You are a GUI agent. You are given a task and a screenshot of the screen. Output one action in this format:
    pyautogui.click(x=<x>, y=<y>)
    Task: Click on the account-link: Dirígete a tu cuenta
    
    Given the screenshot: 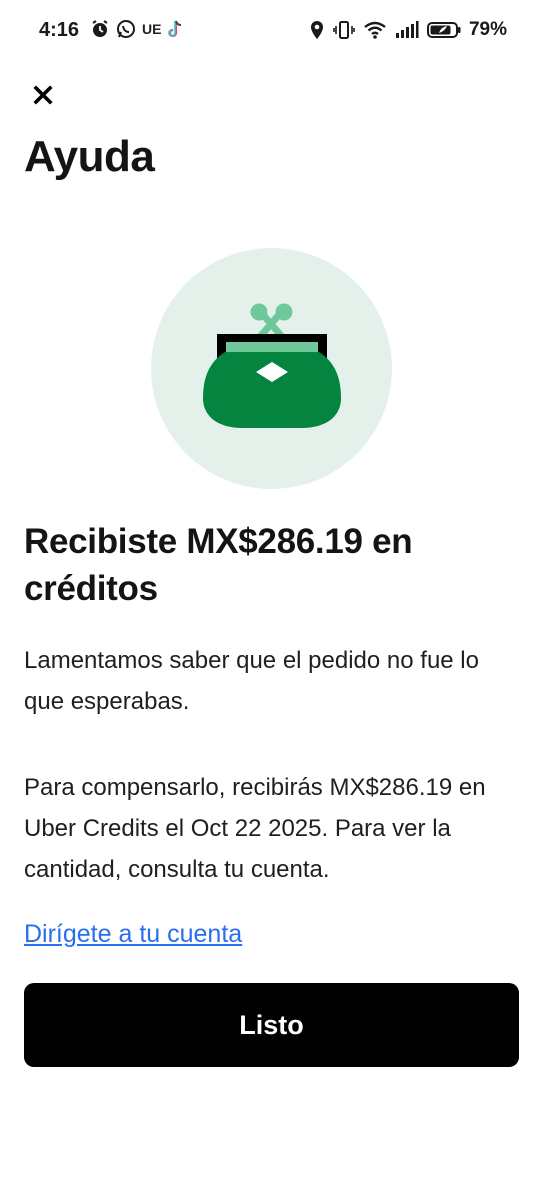 What is the action you would take?
    pyautogui.click(x=133, y=934)
    